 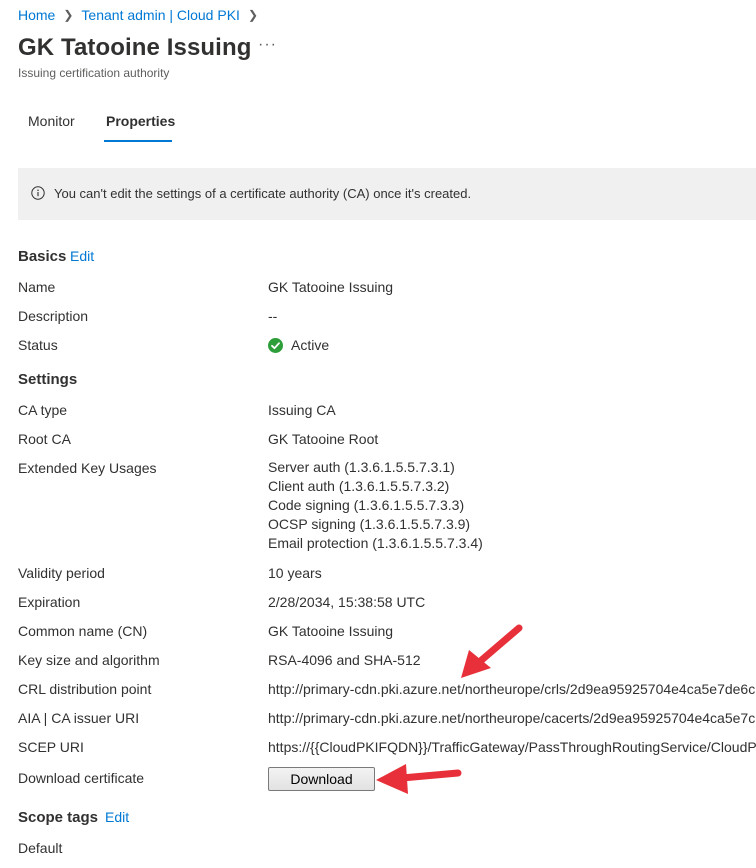 I want to click on common-name-label: Common name (CN), so click(x=83, y=631).